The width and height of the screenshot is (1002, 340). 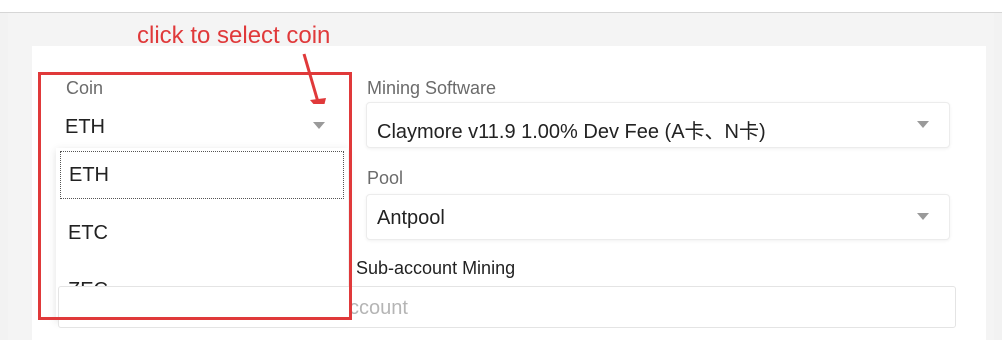 I want to click on mining-software-selected-value: Claymore v11.9 1.00% Dev Fee (A卡、N卡), so click(x=571, y=132).